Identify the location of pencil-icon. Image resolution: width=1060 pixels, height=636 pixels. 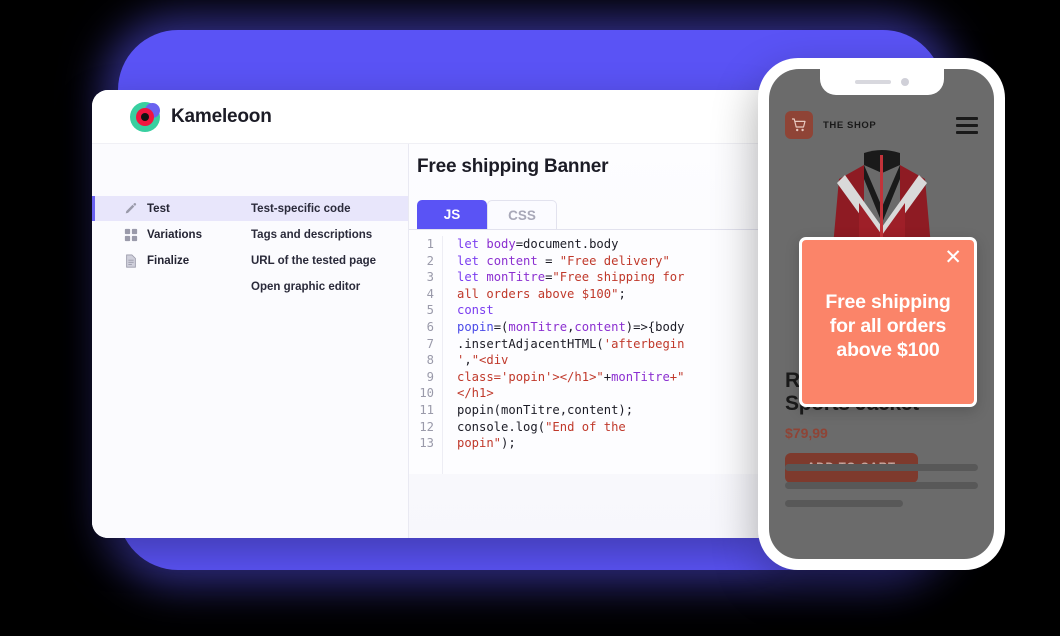
(131, 207).